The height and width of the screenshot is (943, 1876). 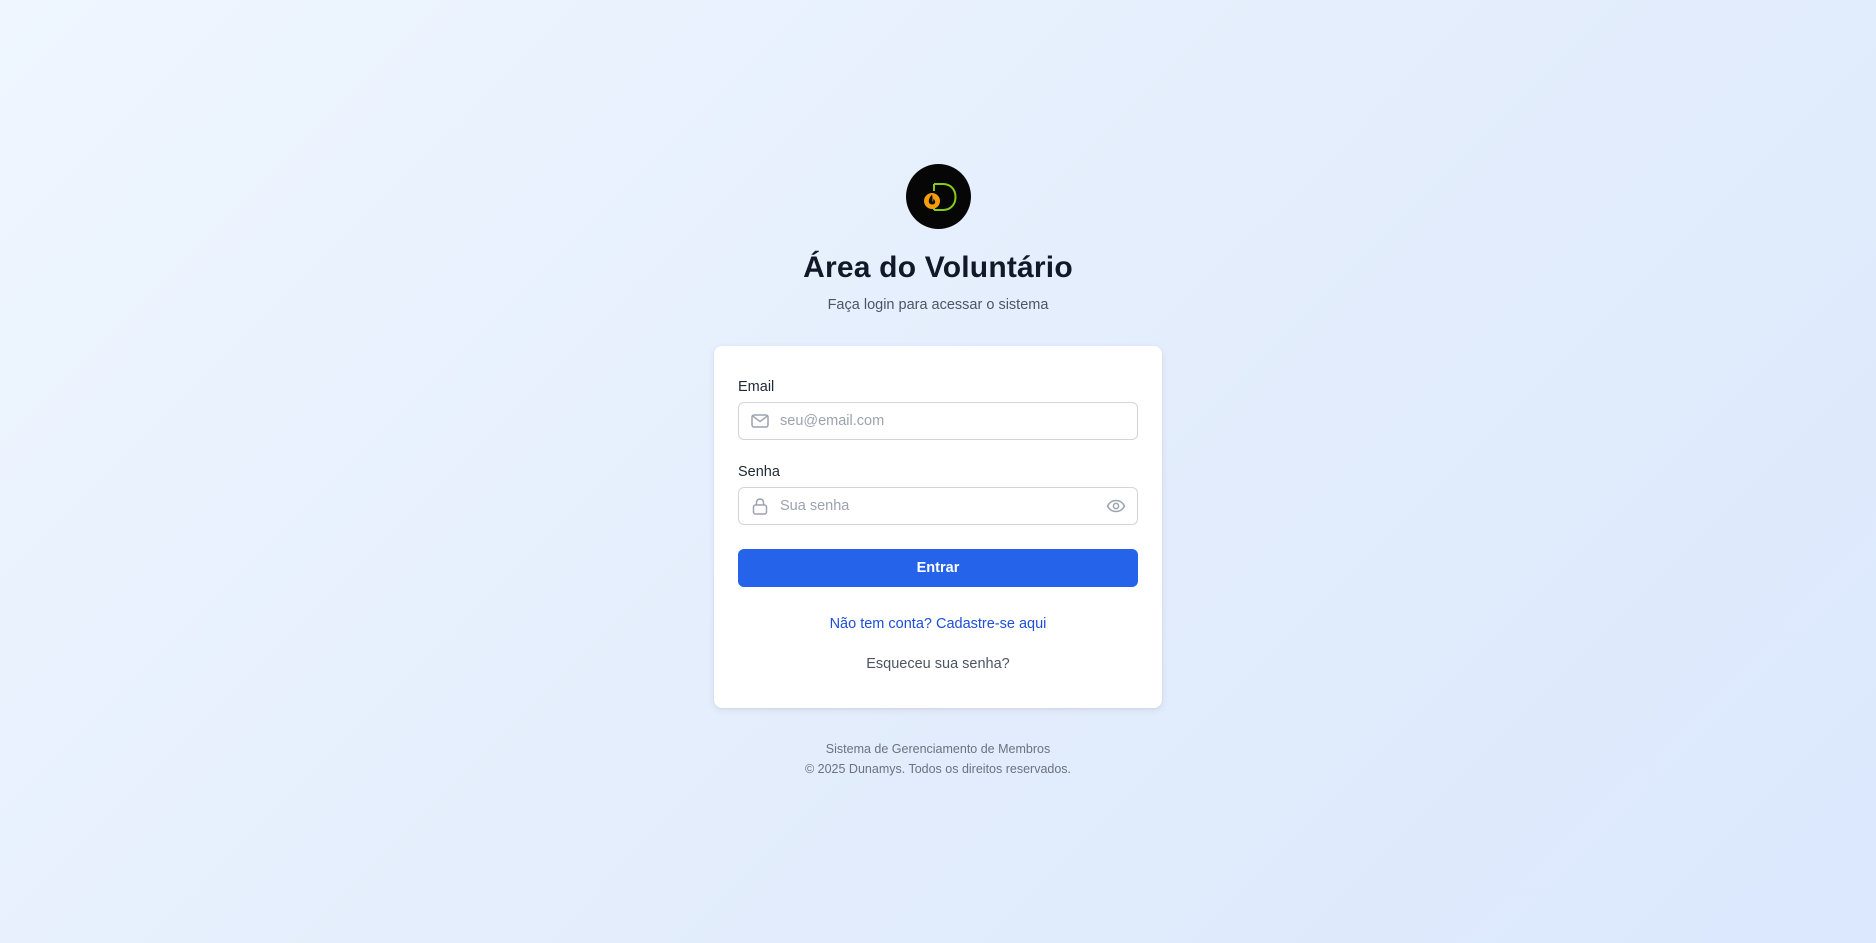 What do you see at coordinates (938, 664) in the screenshot?
I see `forgot-password-link: Esqueceu sua senha?` at bounding box center [938, 664].